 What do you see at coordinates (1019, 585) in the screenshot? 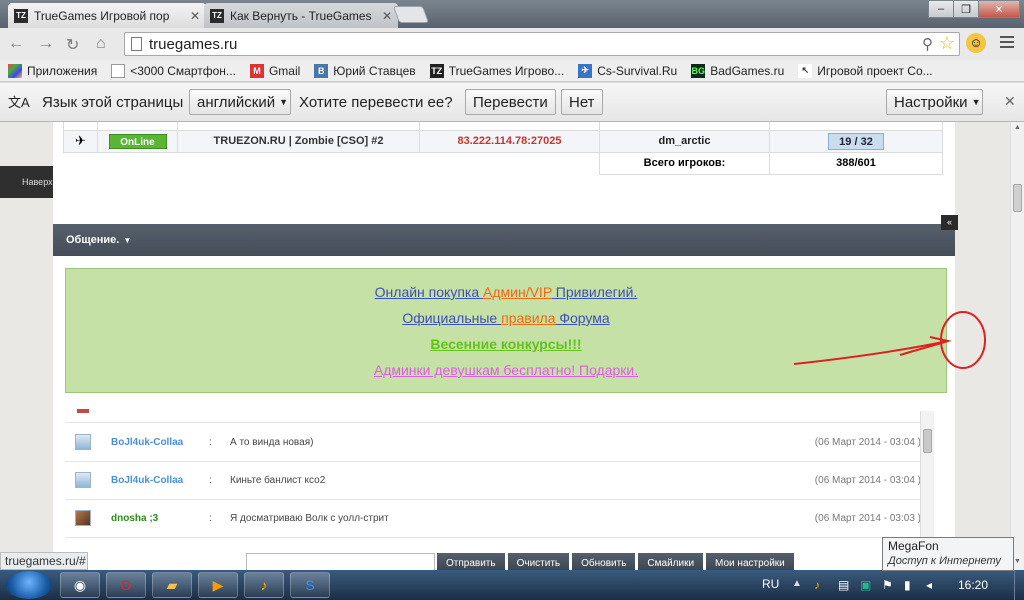
I see `show-desktop-button` at bounding box center [1019, 585].